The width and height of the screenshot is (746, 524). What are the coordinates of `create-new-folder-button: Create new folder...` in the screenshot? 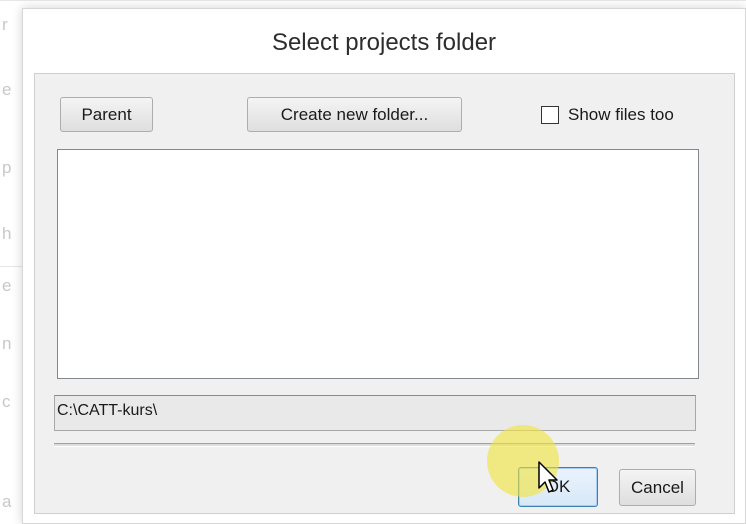 It's located at (354, 114).